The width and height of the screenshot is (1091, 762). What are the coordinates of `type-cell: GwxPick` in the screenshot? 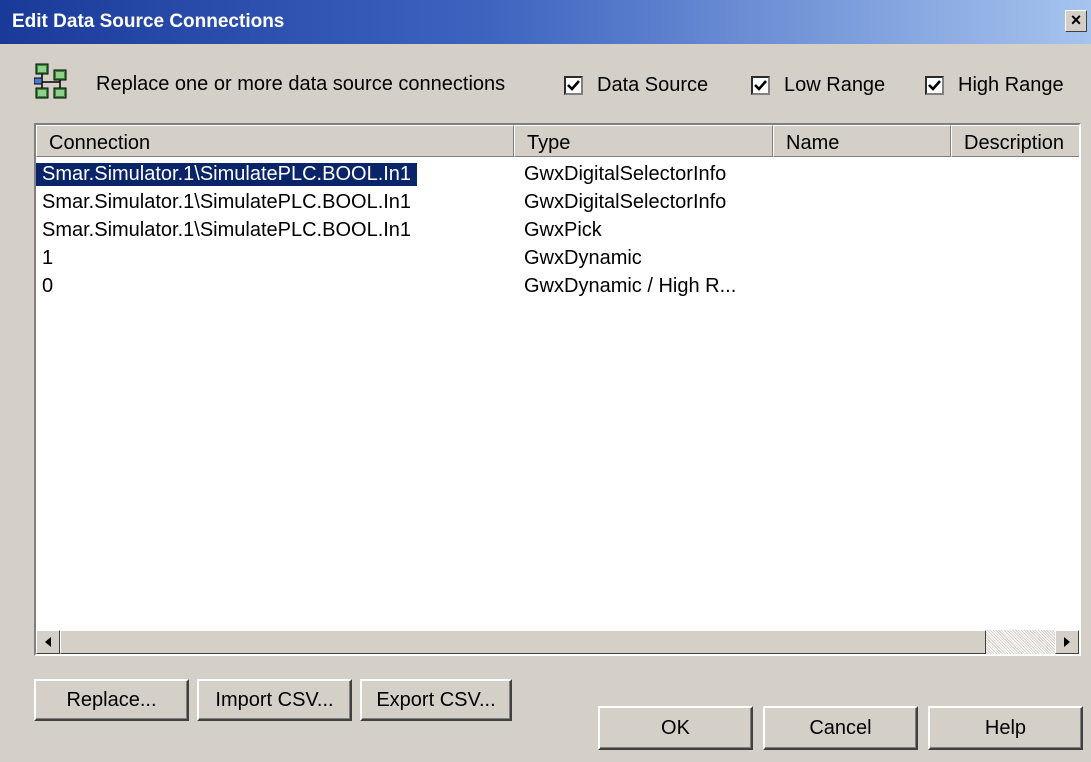 It's located at (563, 230).